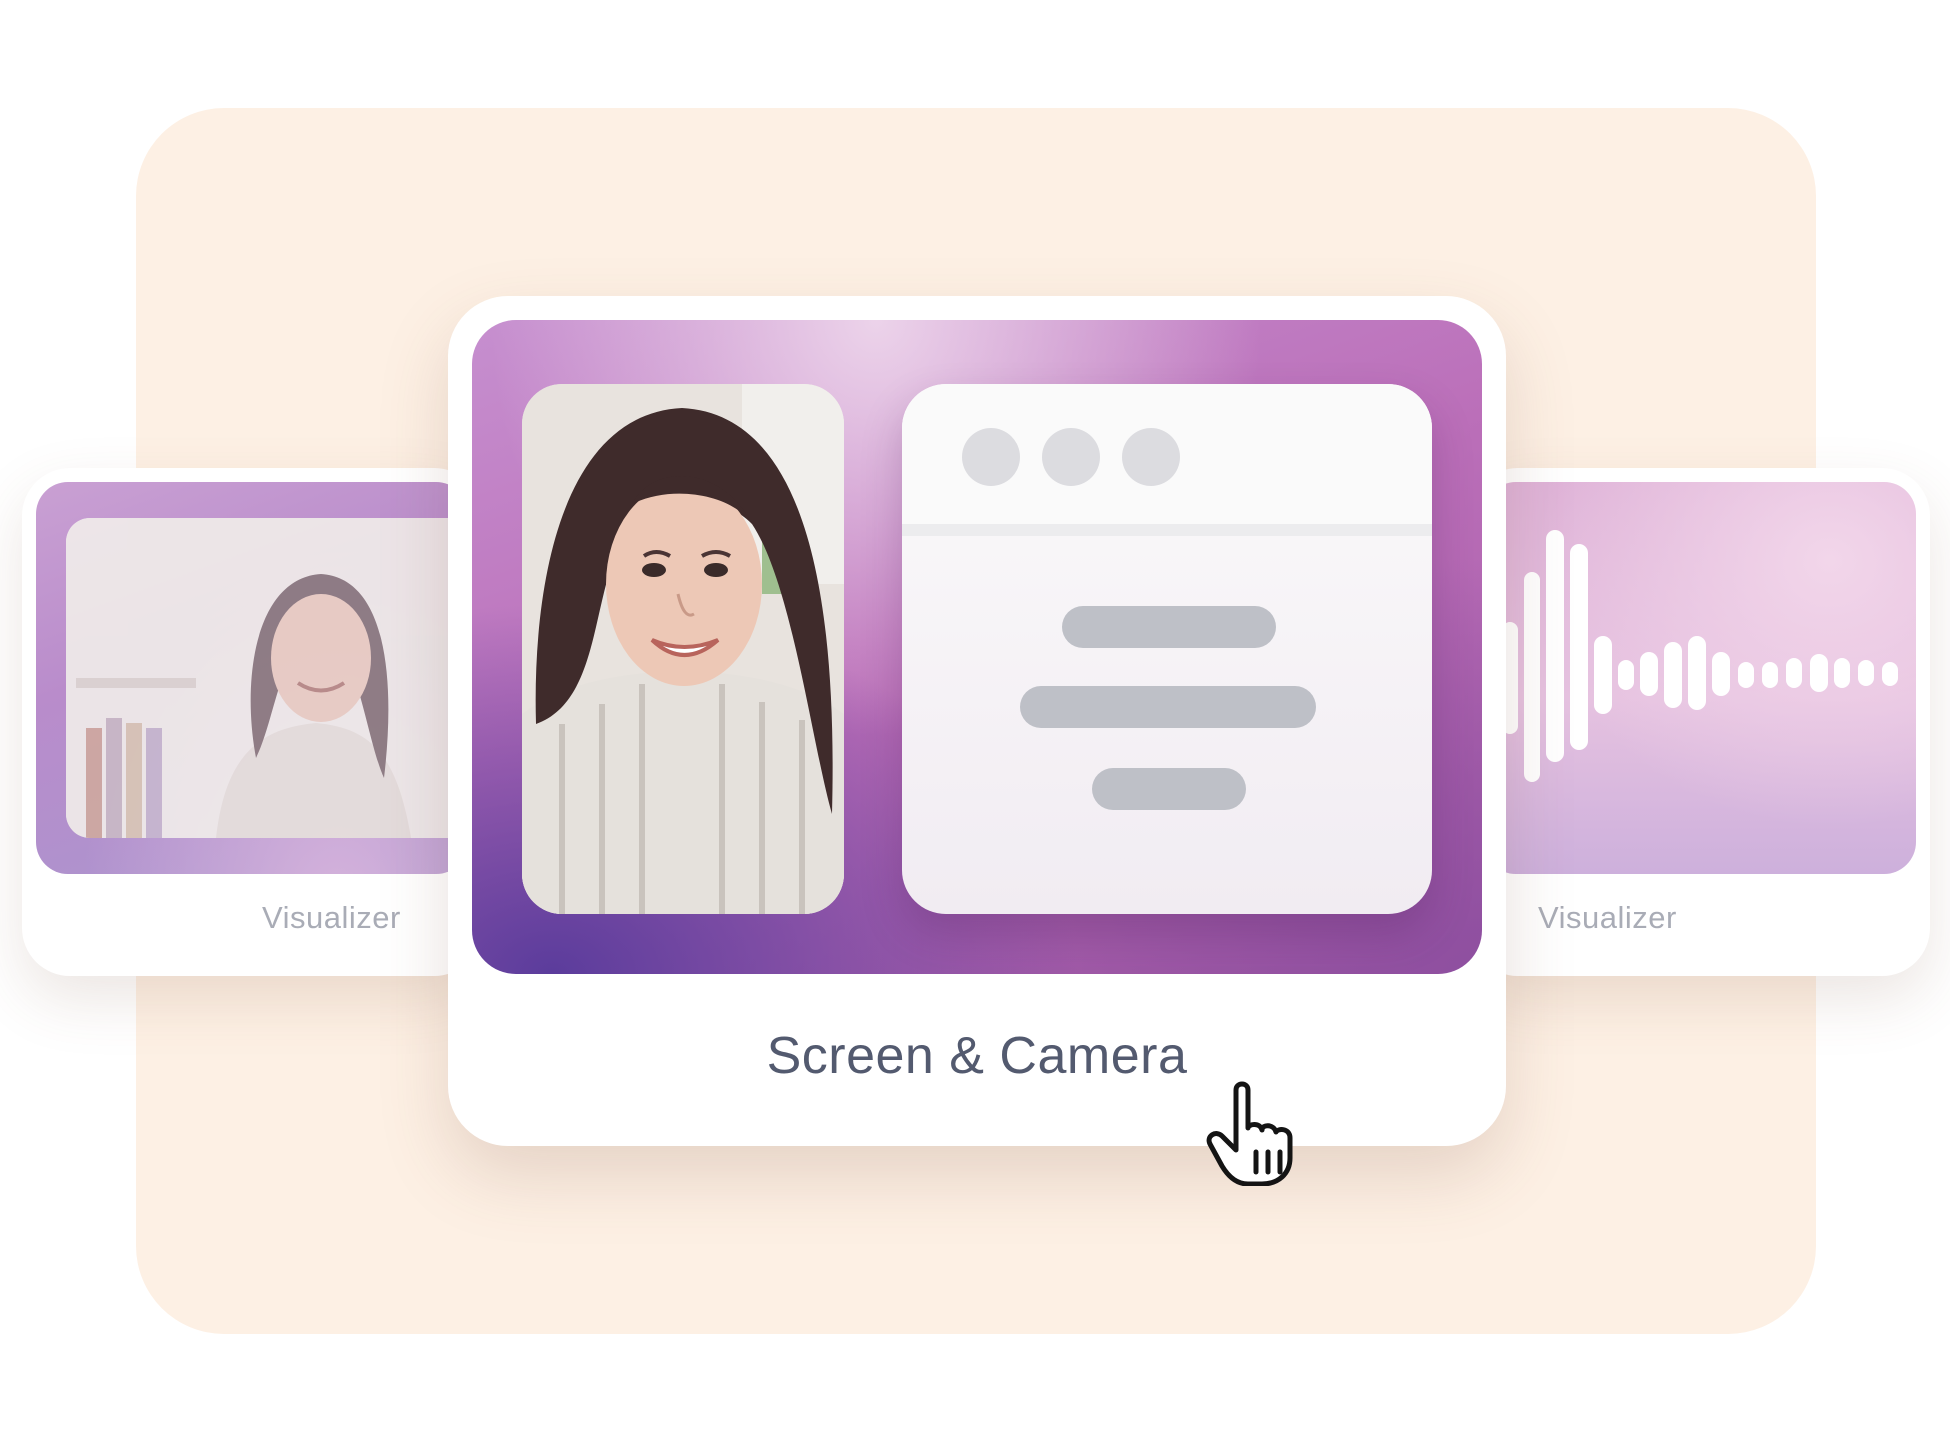  What do you see at coordinates (1691, 656) in the screenshot?
I see `audio-waveform-icon` at bounding box center [1691, 656].